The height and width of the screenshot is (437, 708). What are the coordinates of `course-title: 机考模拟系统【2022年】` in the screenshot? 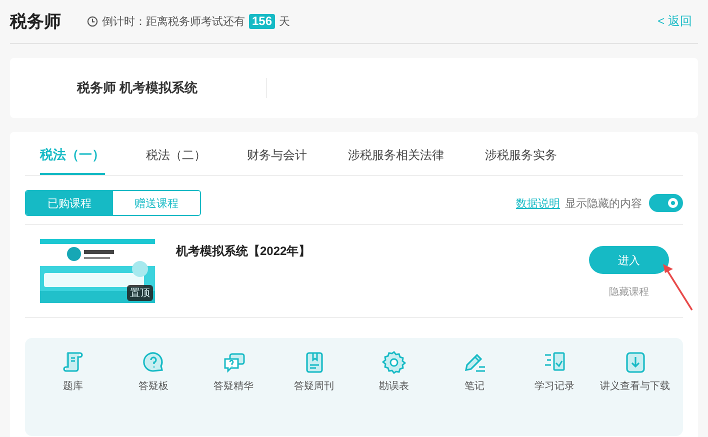 It's located at (243, 251).